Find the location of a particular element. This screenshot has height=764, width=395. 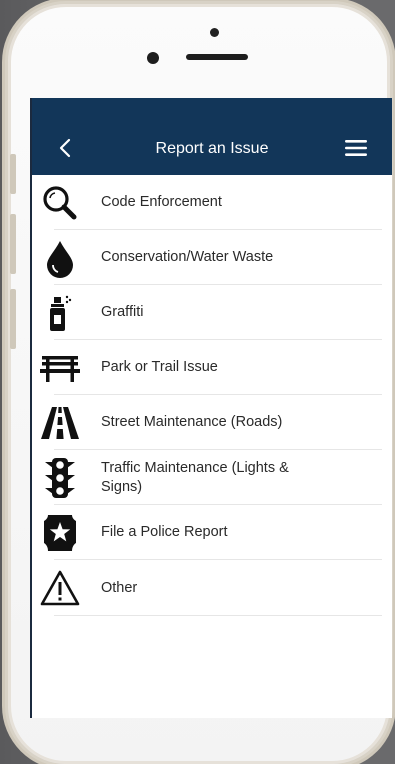

menu-button is located at coordinates (356, 148).